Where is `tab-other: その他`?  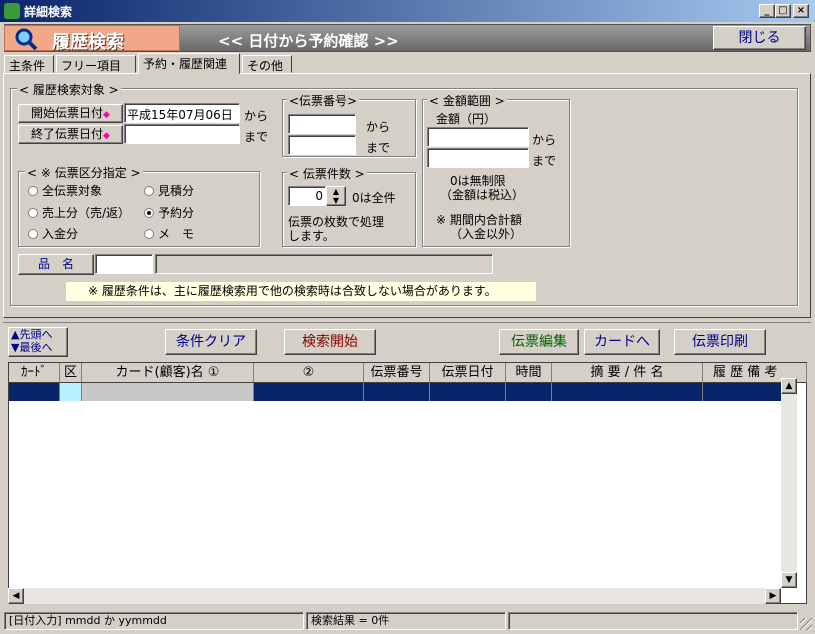
tab-other: その他 is located at coordinates (267, 64).